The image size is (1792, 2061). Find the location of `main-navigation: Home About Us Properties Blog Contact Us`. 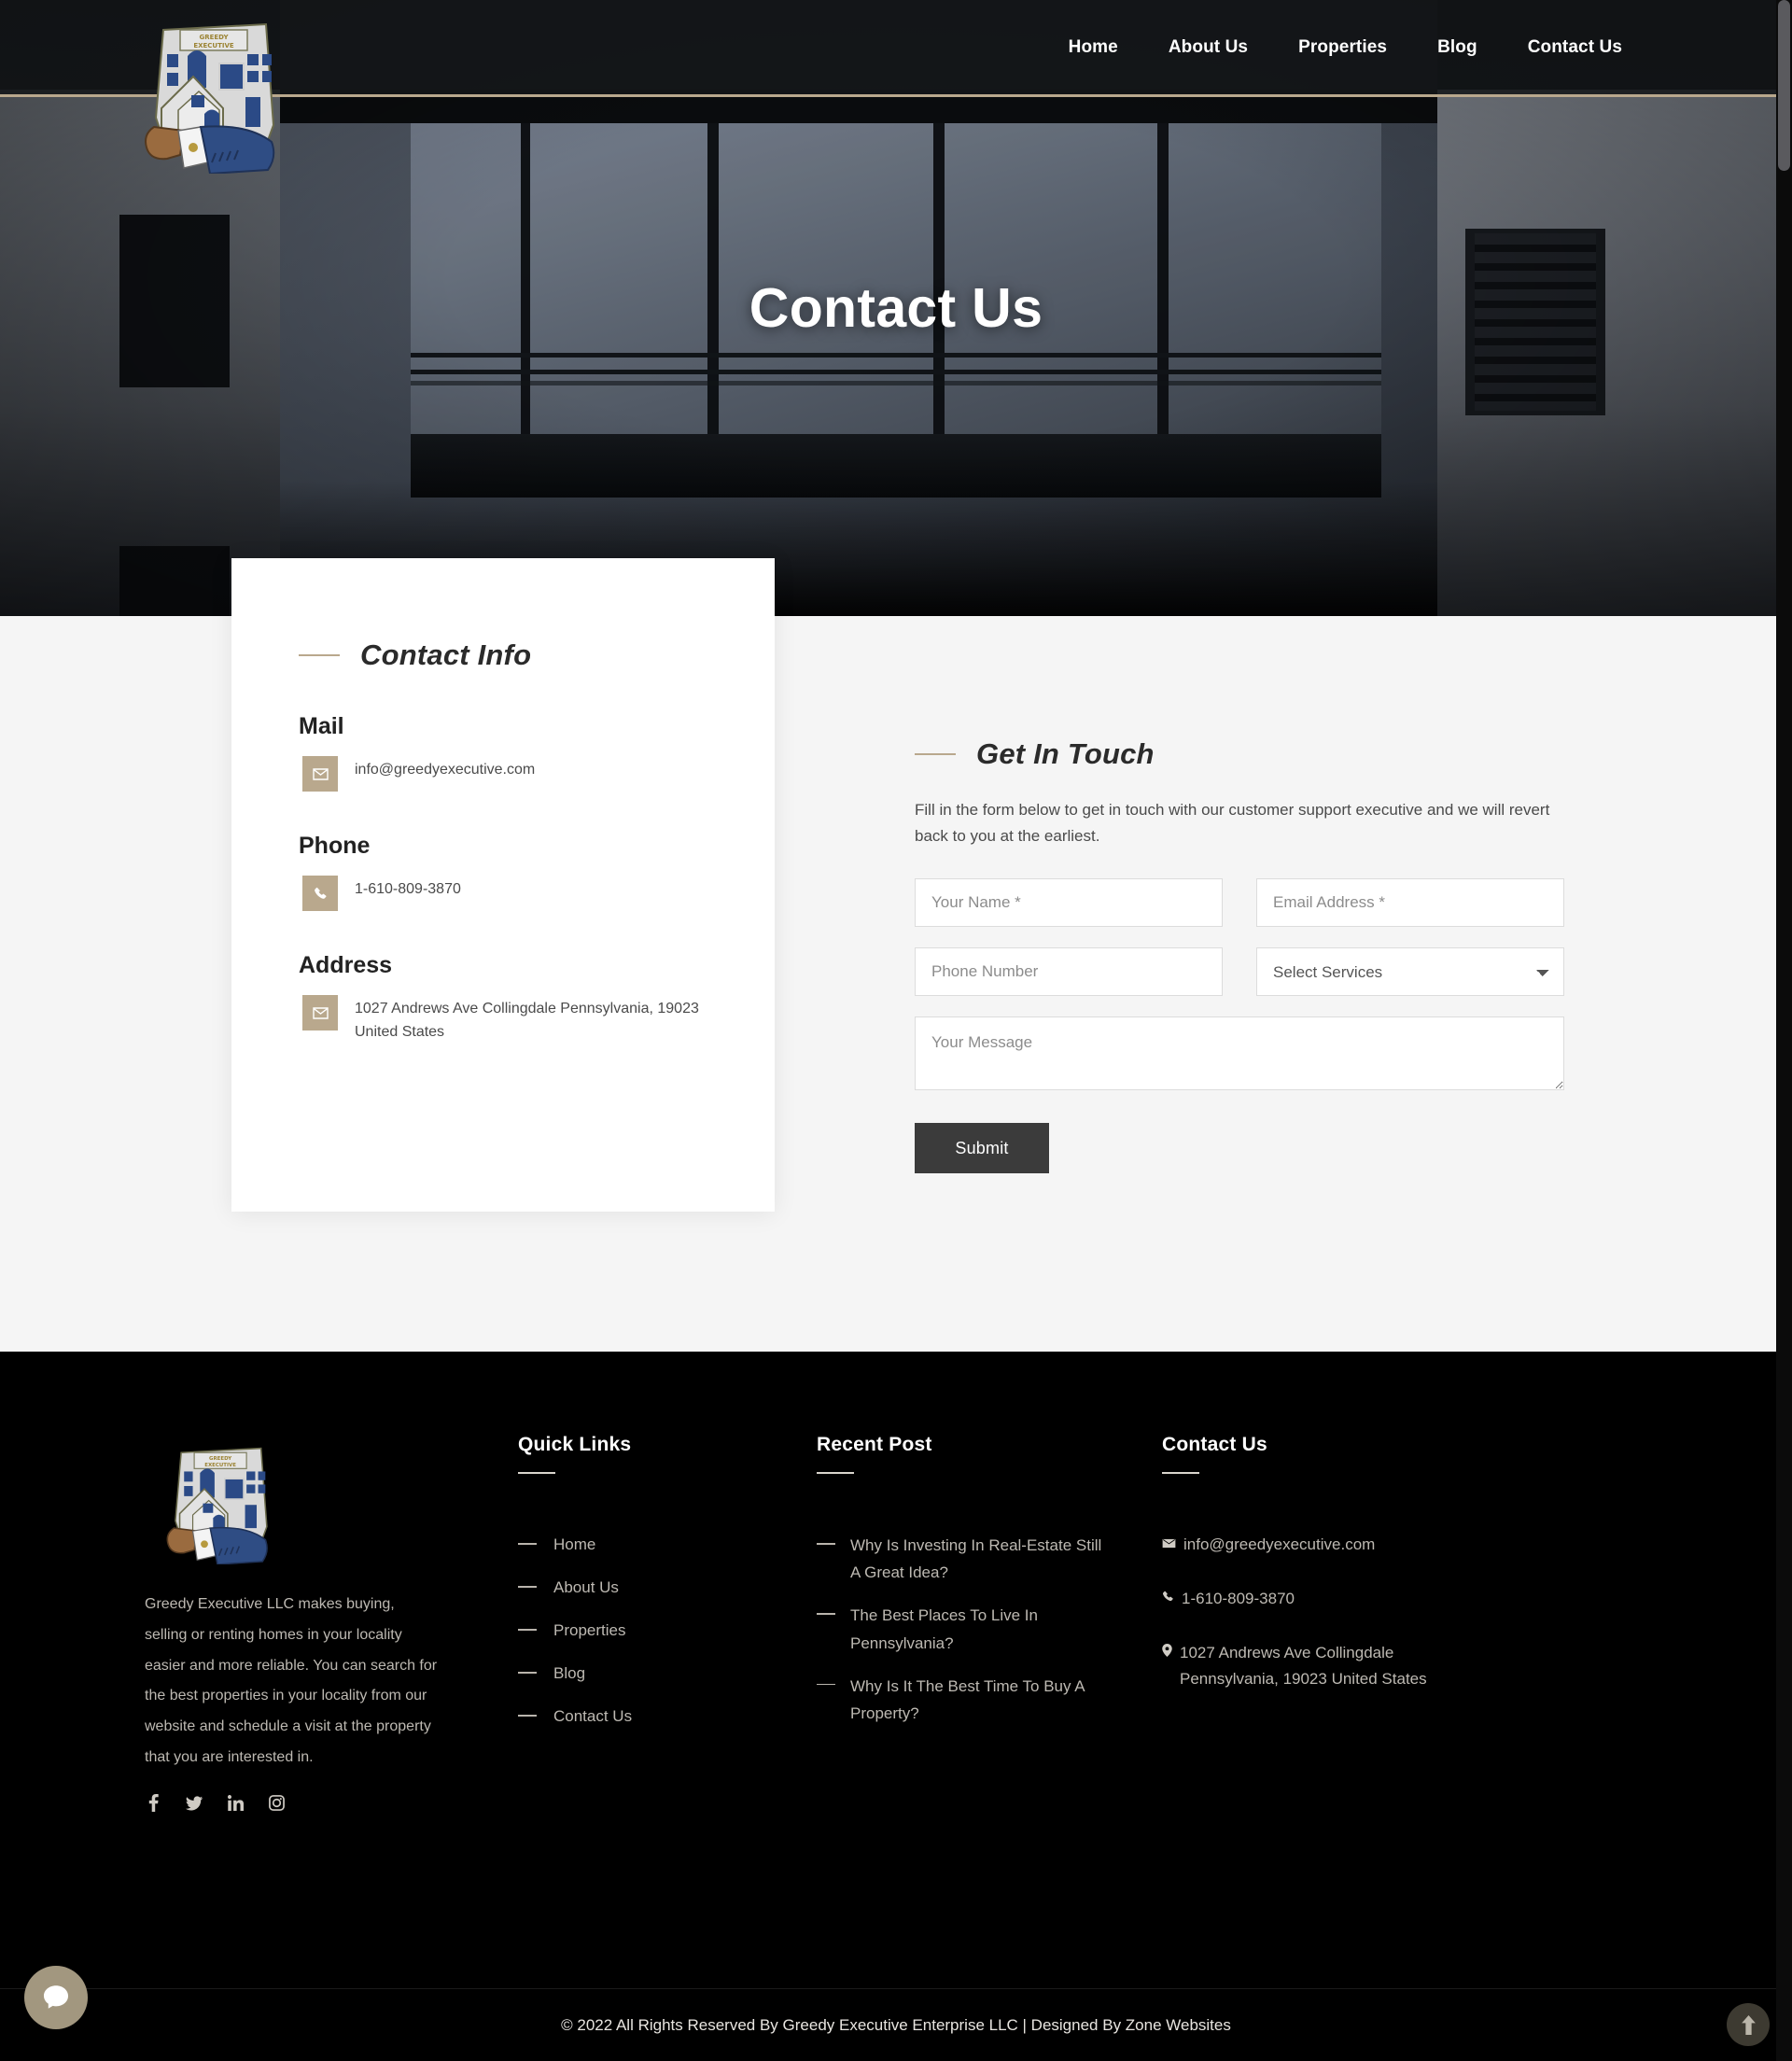

main-navigation: Home About Us Properties Blog Contact Us is located at coordinates (1345, 47).